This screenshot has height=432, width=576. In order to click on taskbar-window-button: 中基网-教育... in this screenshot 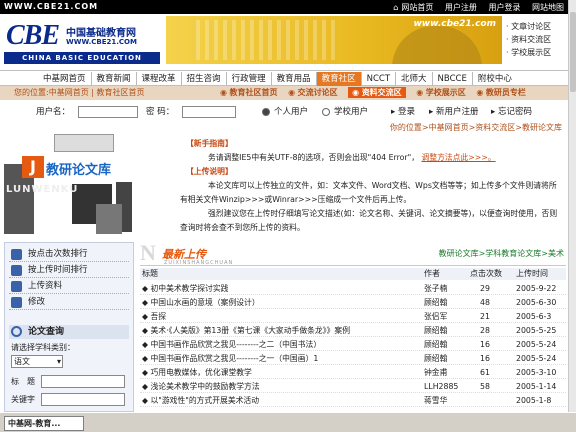, I will do `click(44, 423)`.